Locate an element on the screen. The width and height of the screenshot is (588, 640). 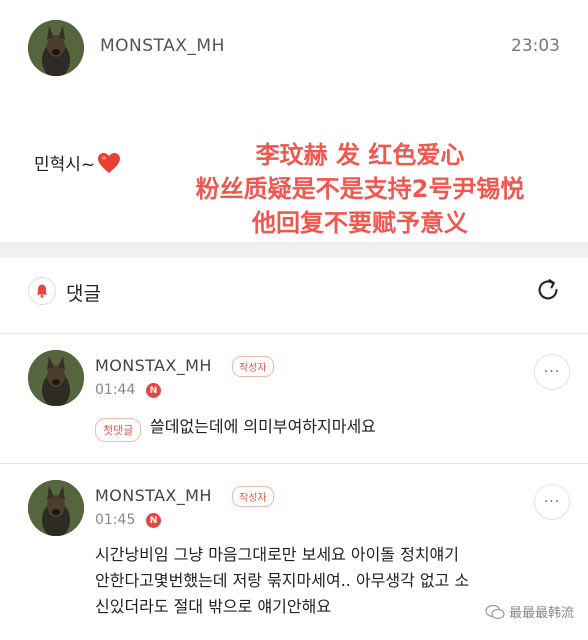
wechat-icon is located at coordinates (495, 611).